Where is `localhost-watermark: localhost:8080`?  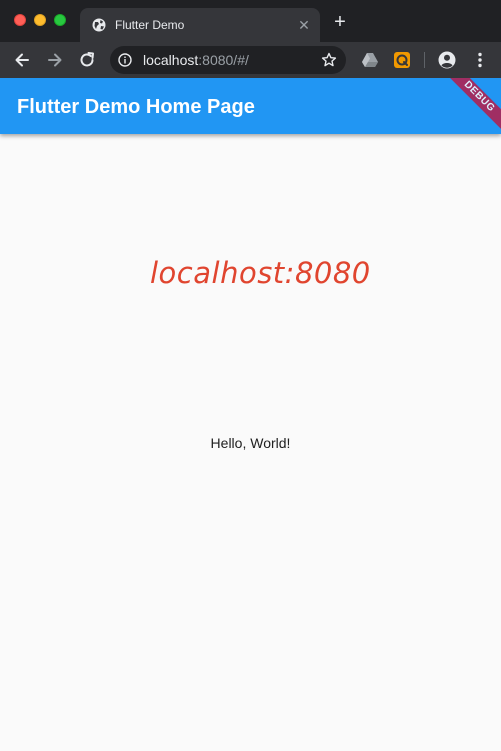
localhost-watermark: localhost:8080 is located at coordinates (260, 273).